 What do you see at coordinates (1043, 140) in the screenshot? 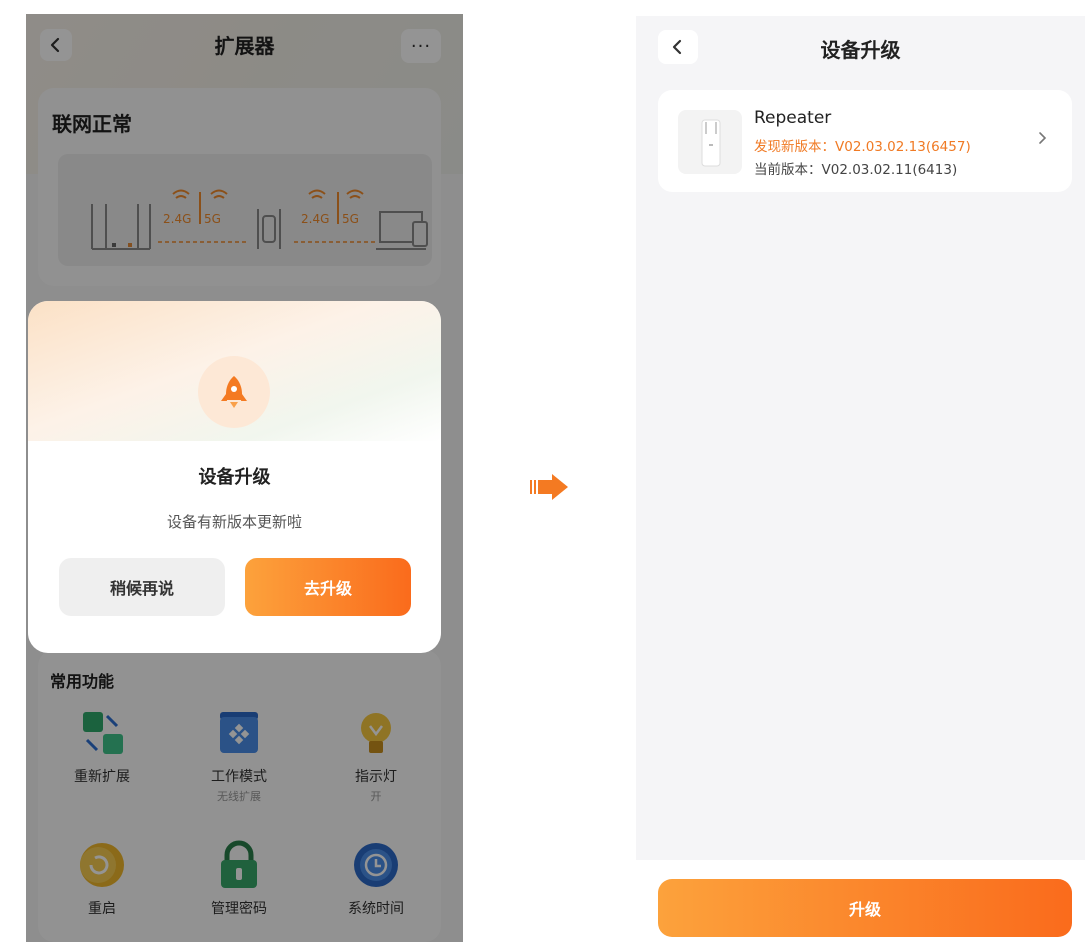
I see `chevron-right-icon` at bounding box center [1043, 140].